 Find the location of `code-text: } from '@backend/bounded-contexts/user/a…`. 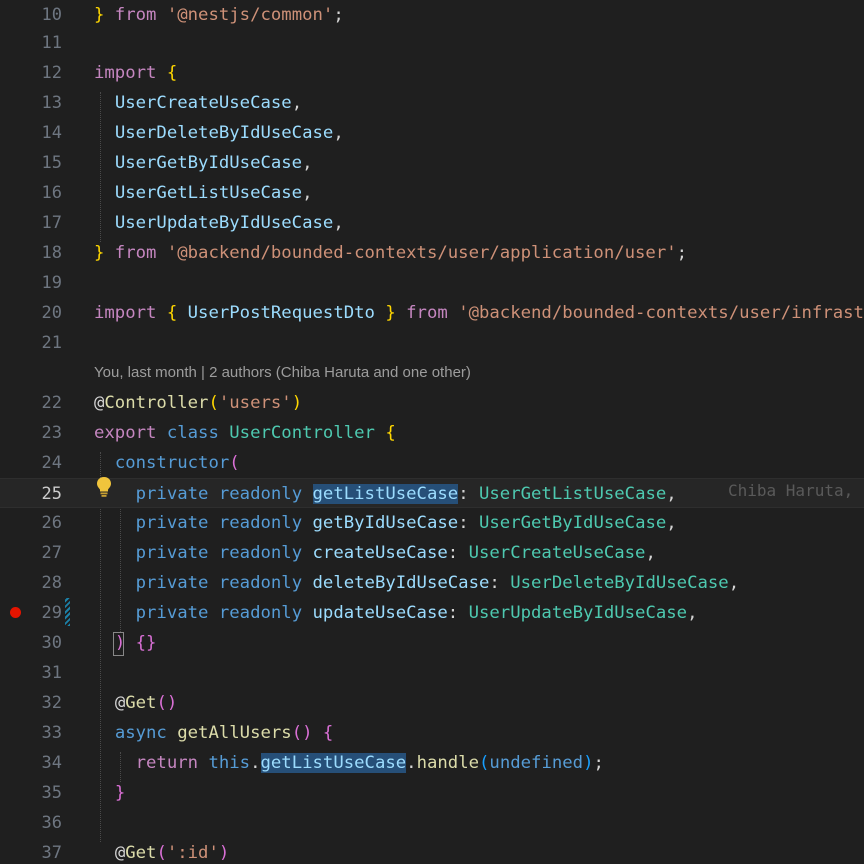

code-text: } from '@backend/bounded-contexts/user/a… is located at coordinates (390, 253).